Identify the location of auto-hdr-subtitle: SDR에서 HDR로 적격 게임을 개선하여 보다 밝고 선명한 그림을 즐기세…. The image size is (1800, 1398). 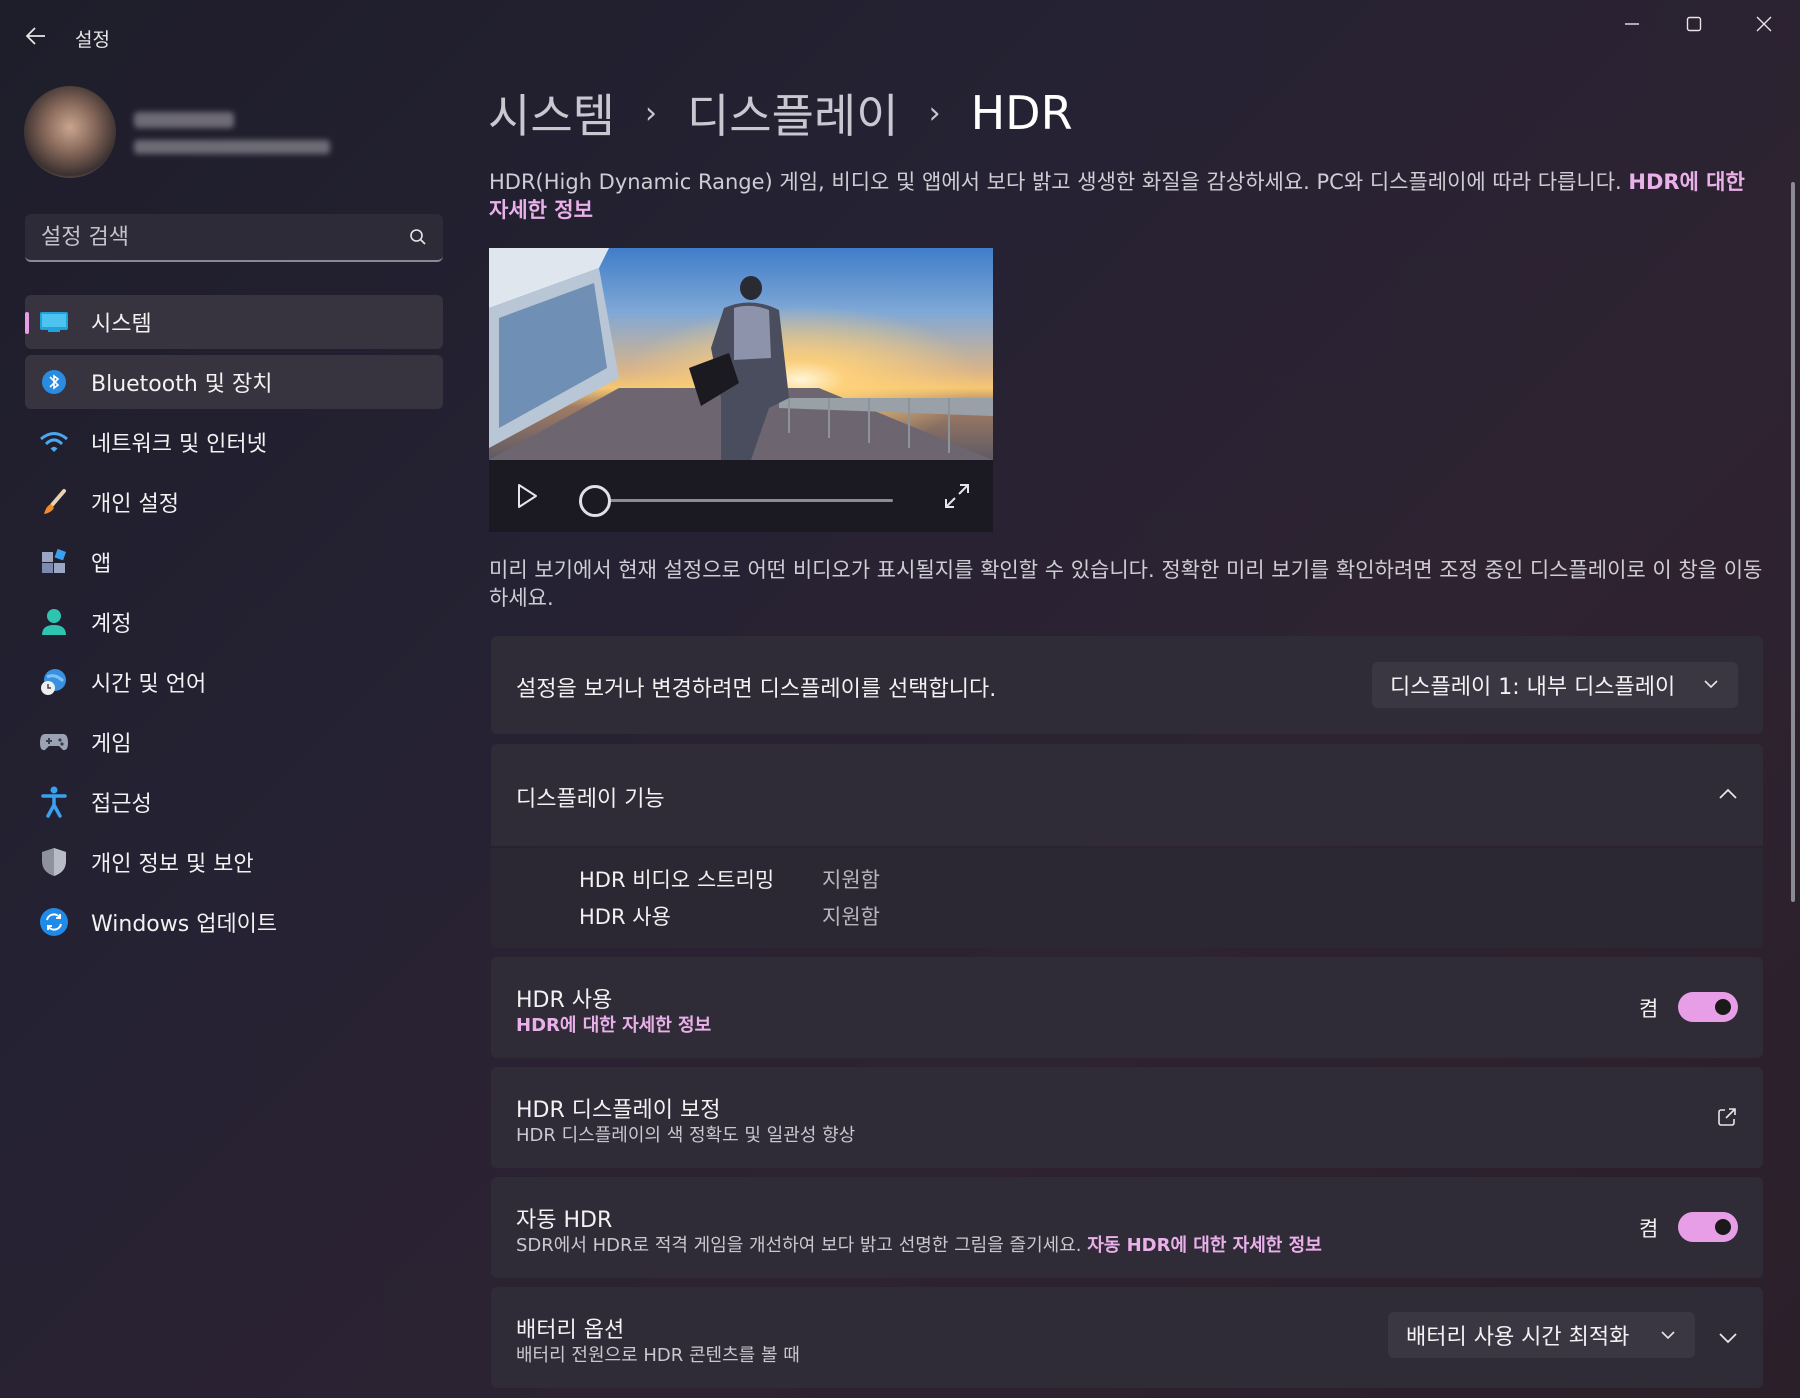
(799, 1245).